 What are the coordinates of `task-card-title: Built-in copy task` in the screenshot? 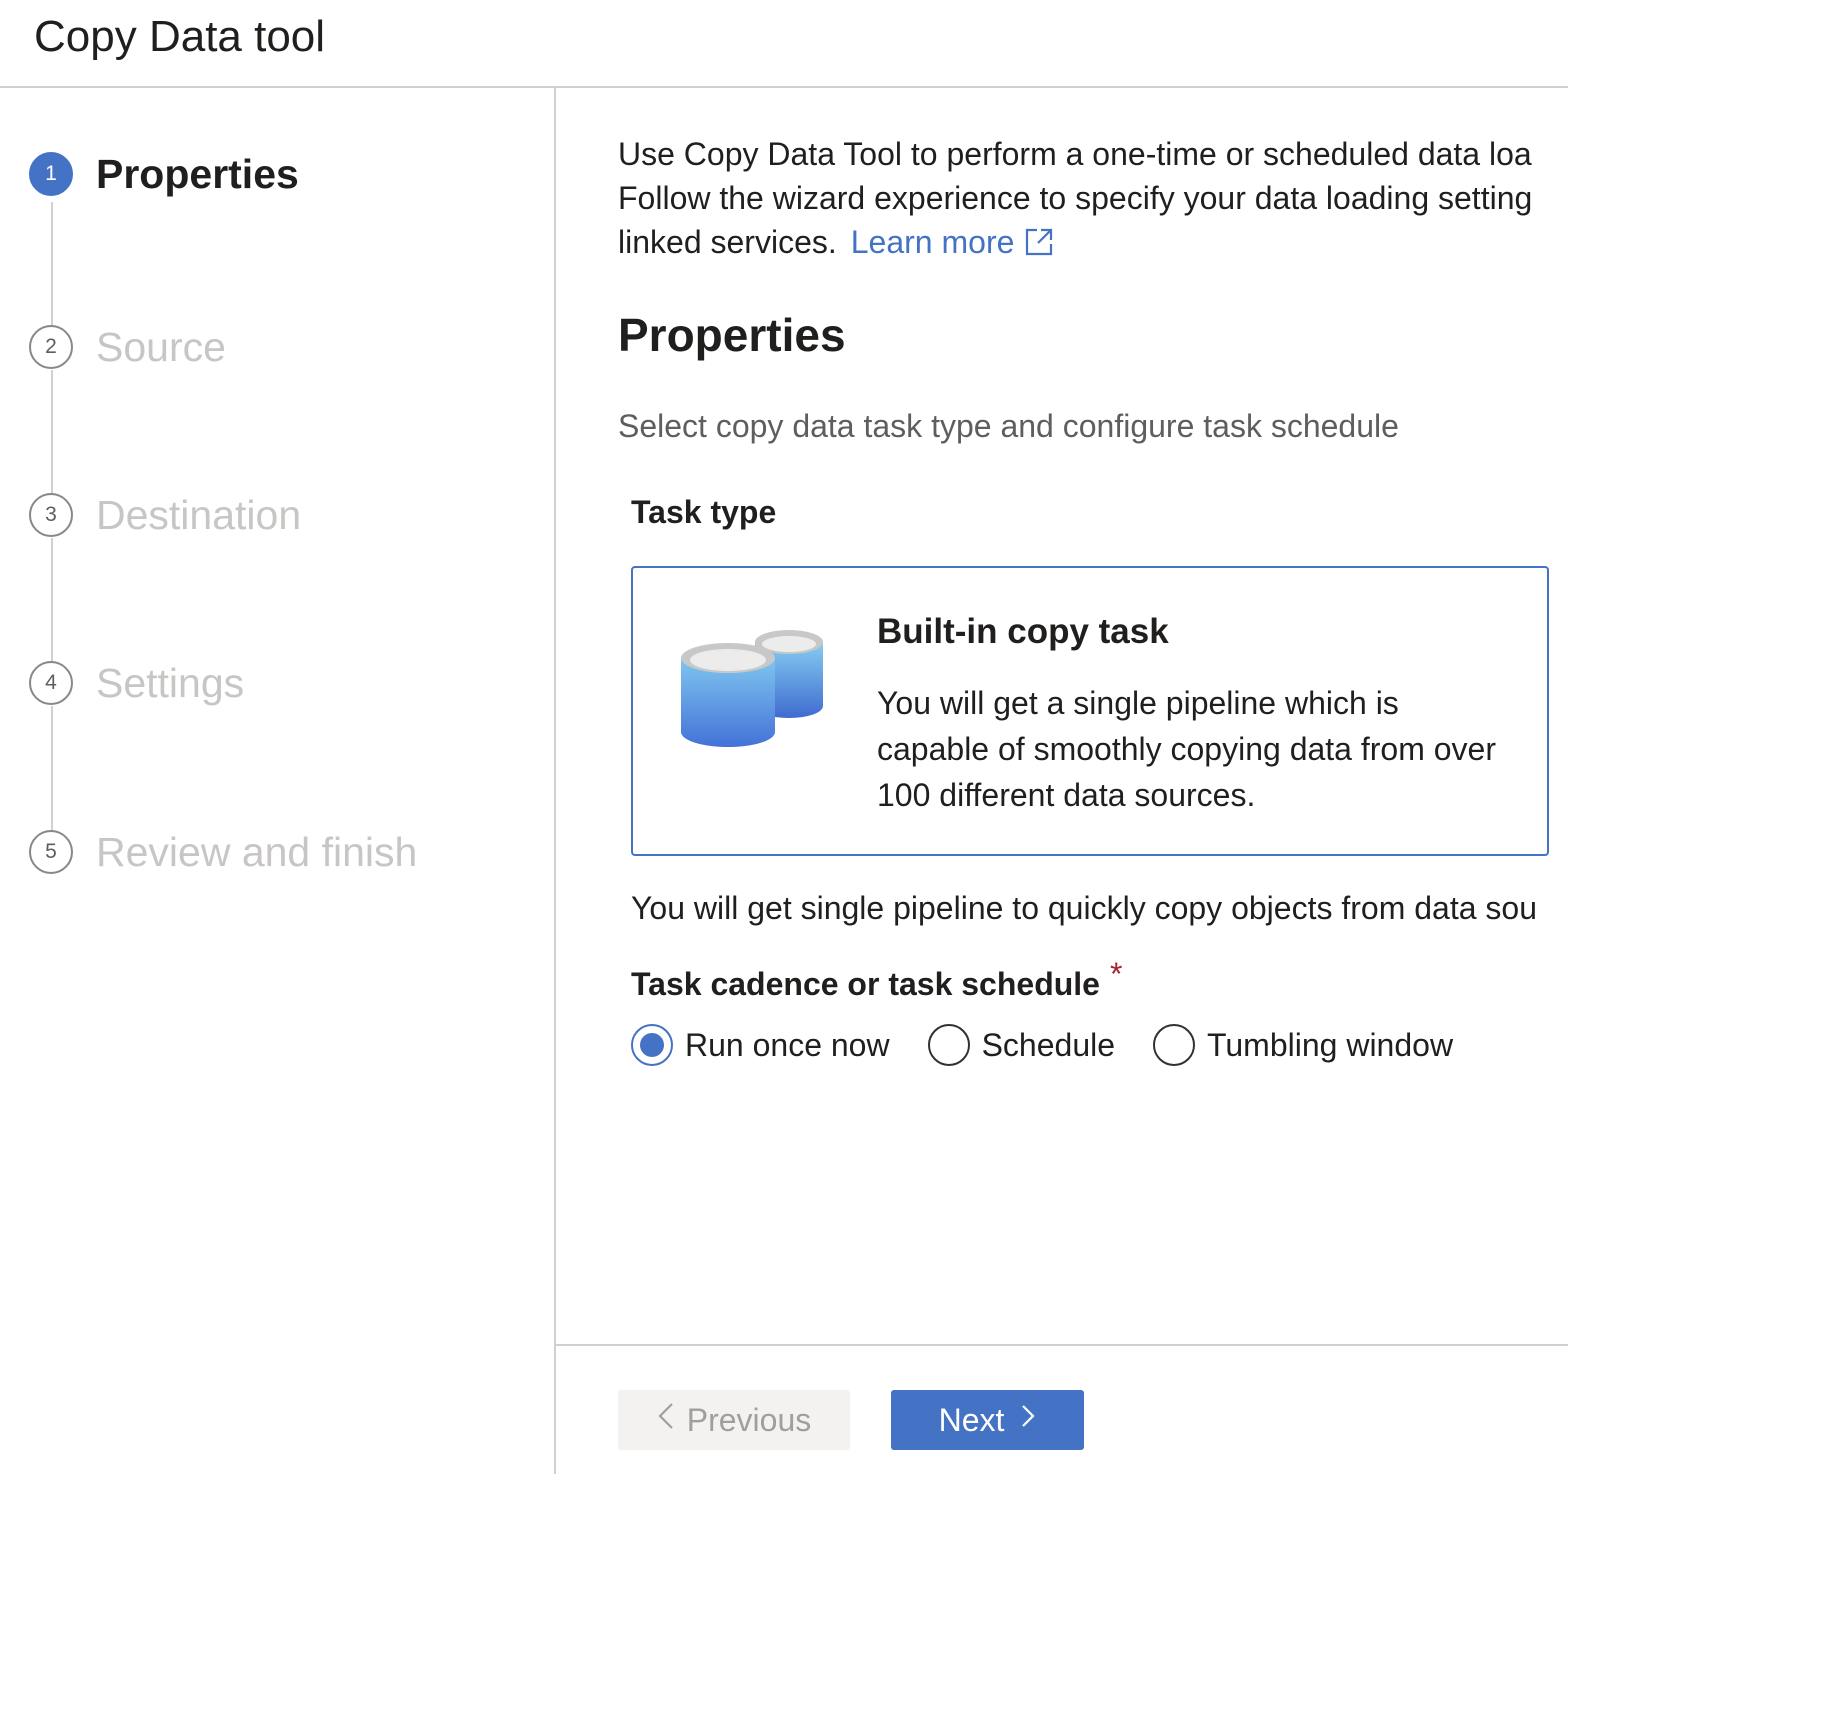 It's located at (1023, 631).